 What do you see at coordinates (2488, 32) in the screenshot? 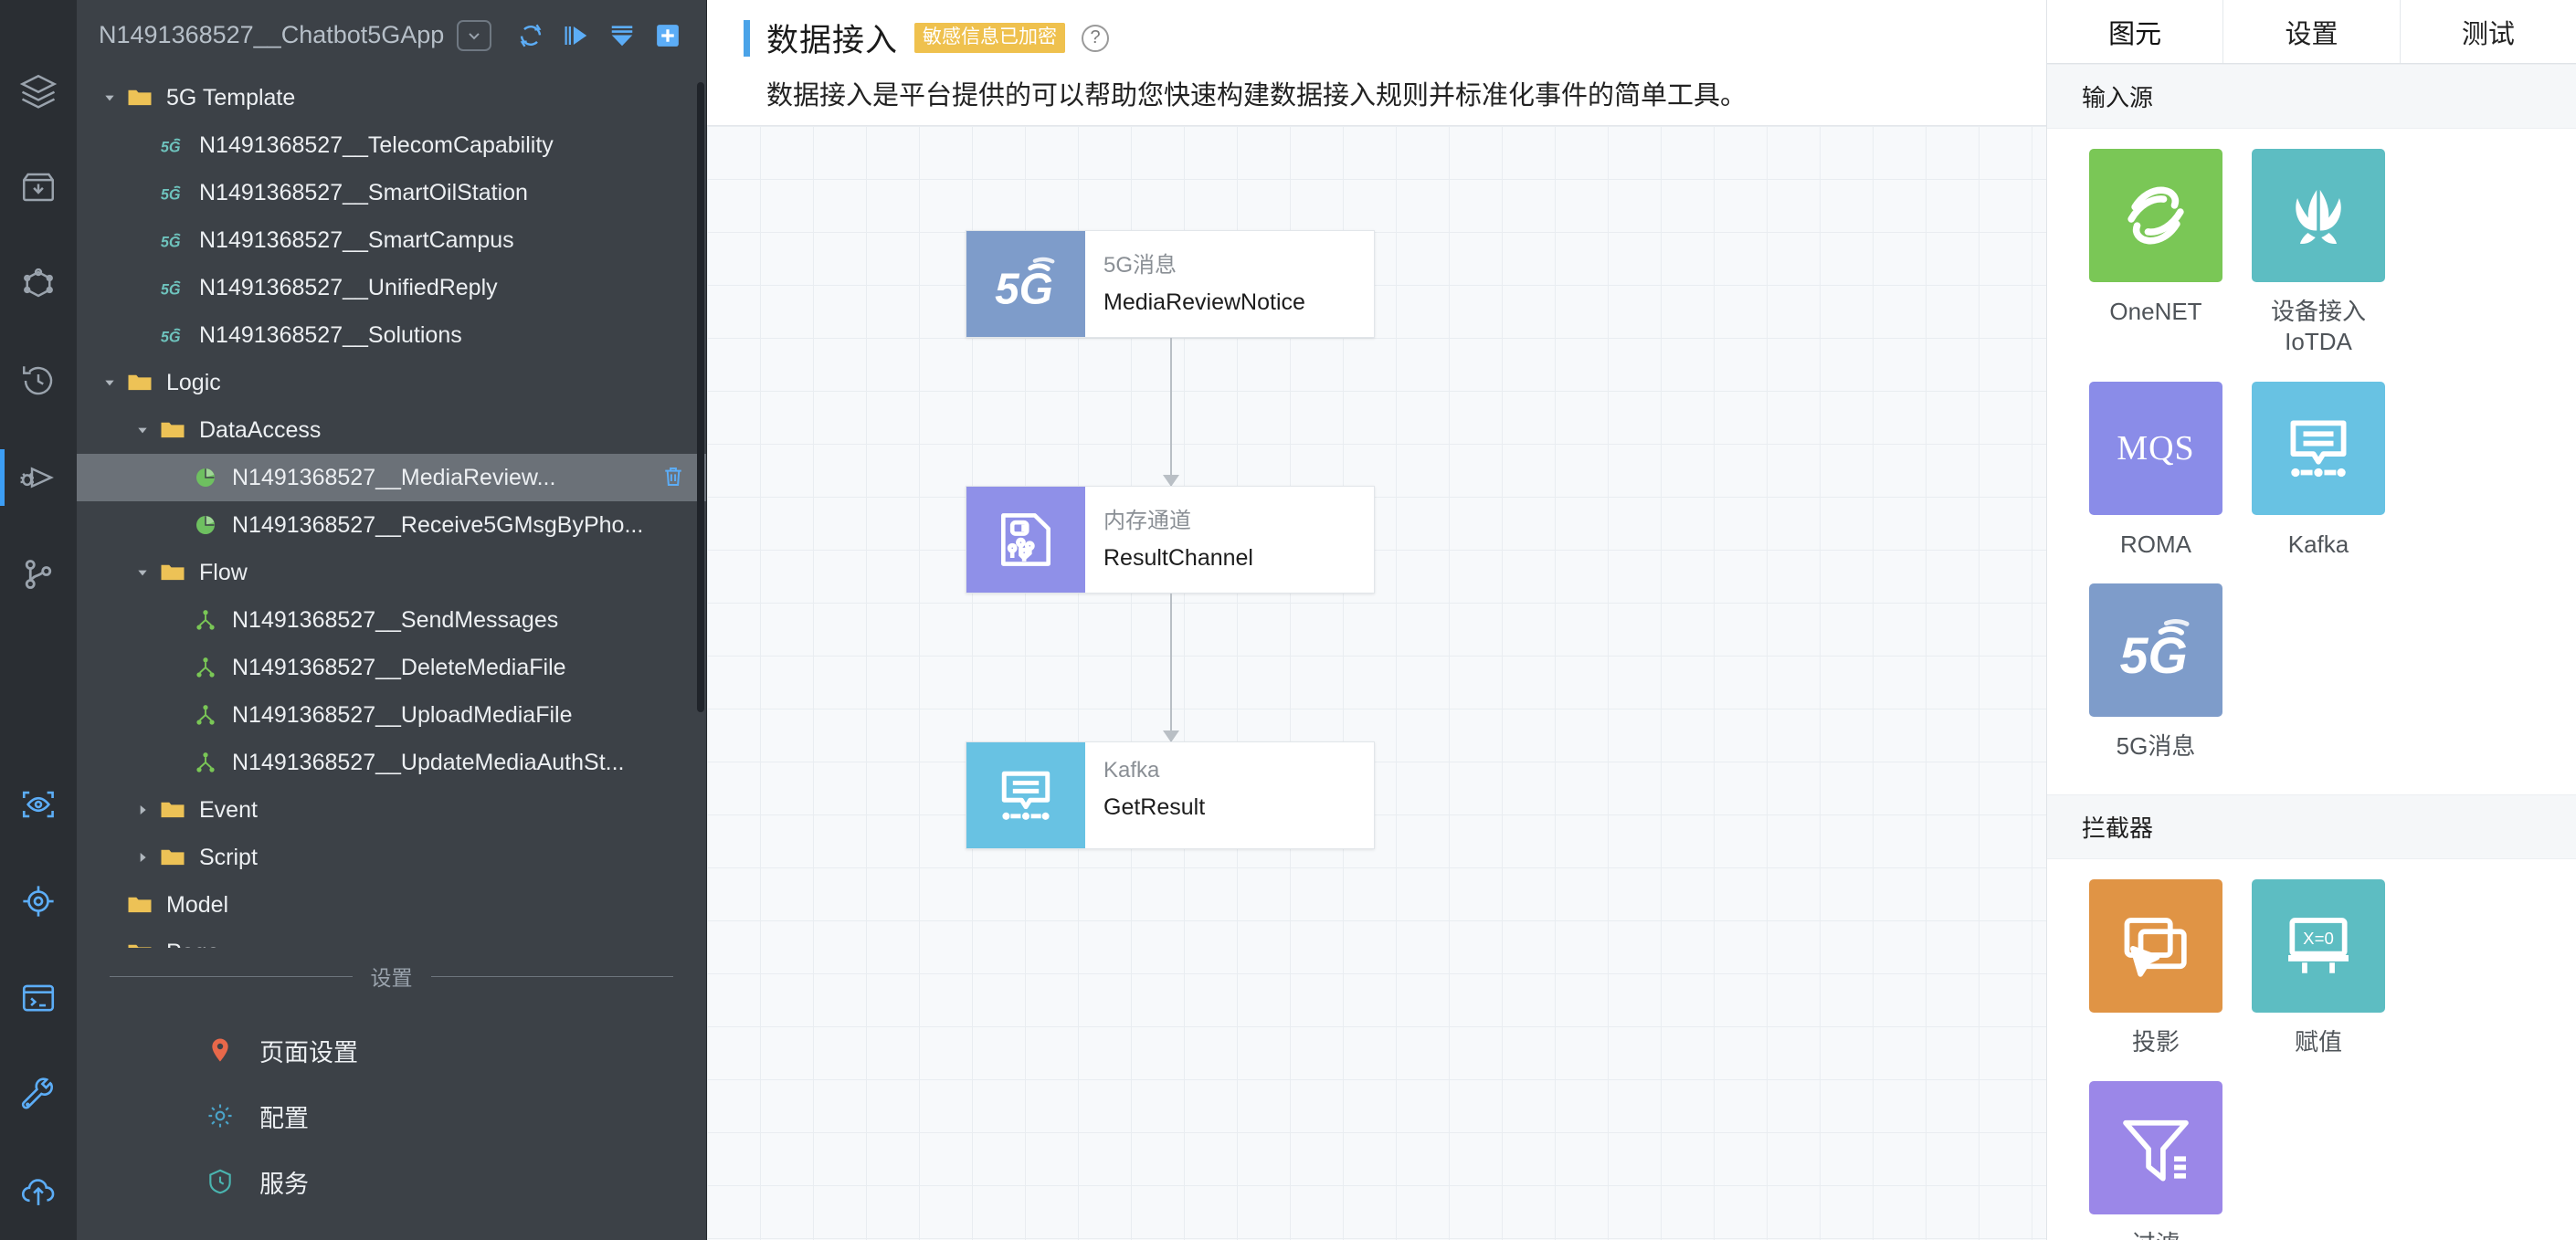
I see `tab-test: 测试` at bounding box center [2488, 32].